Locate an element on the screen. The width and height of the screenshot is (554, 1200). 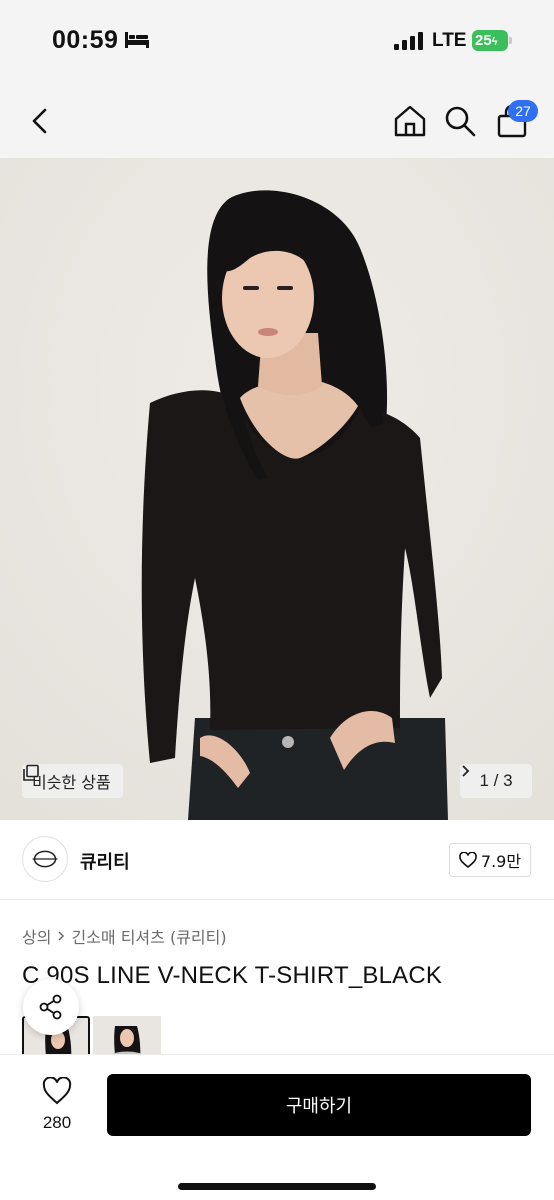
brand-like-button: 7.9만 is located at coordinates (490, 860).